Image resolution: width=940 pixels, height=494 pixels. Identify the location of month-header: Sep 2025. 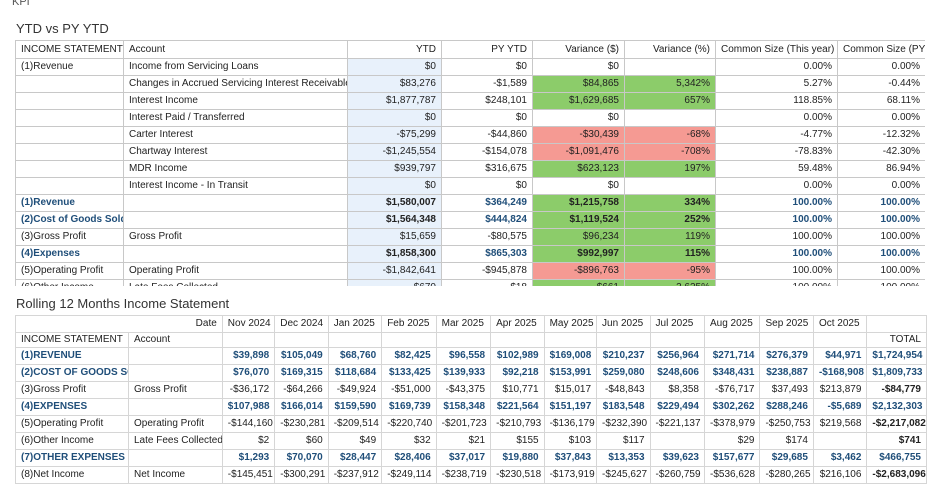
(786, 324).